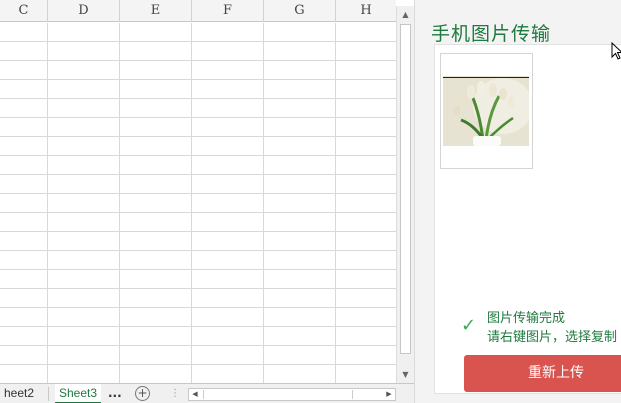  I want to click on add-sheet-icon: +, so click(142, 393).